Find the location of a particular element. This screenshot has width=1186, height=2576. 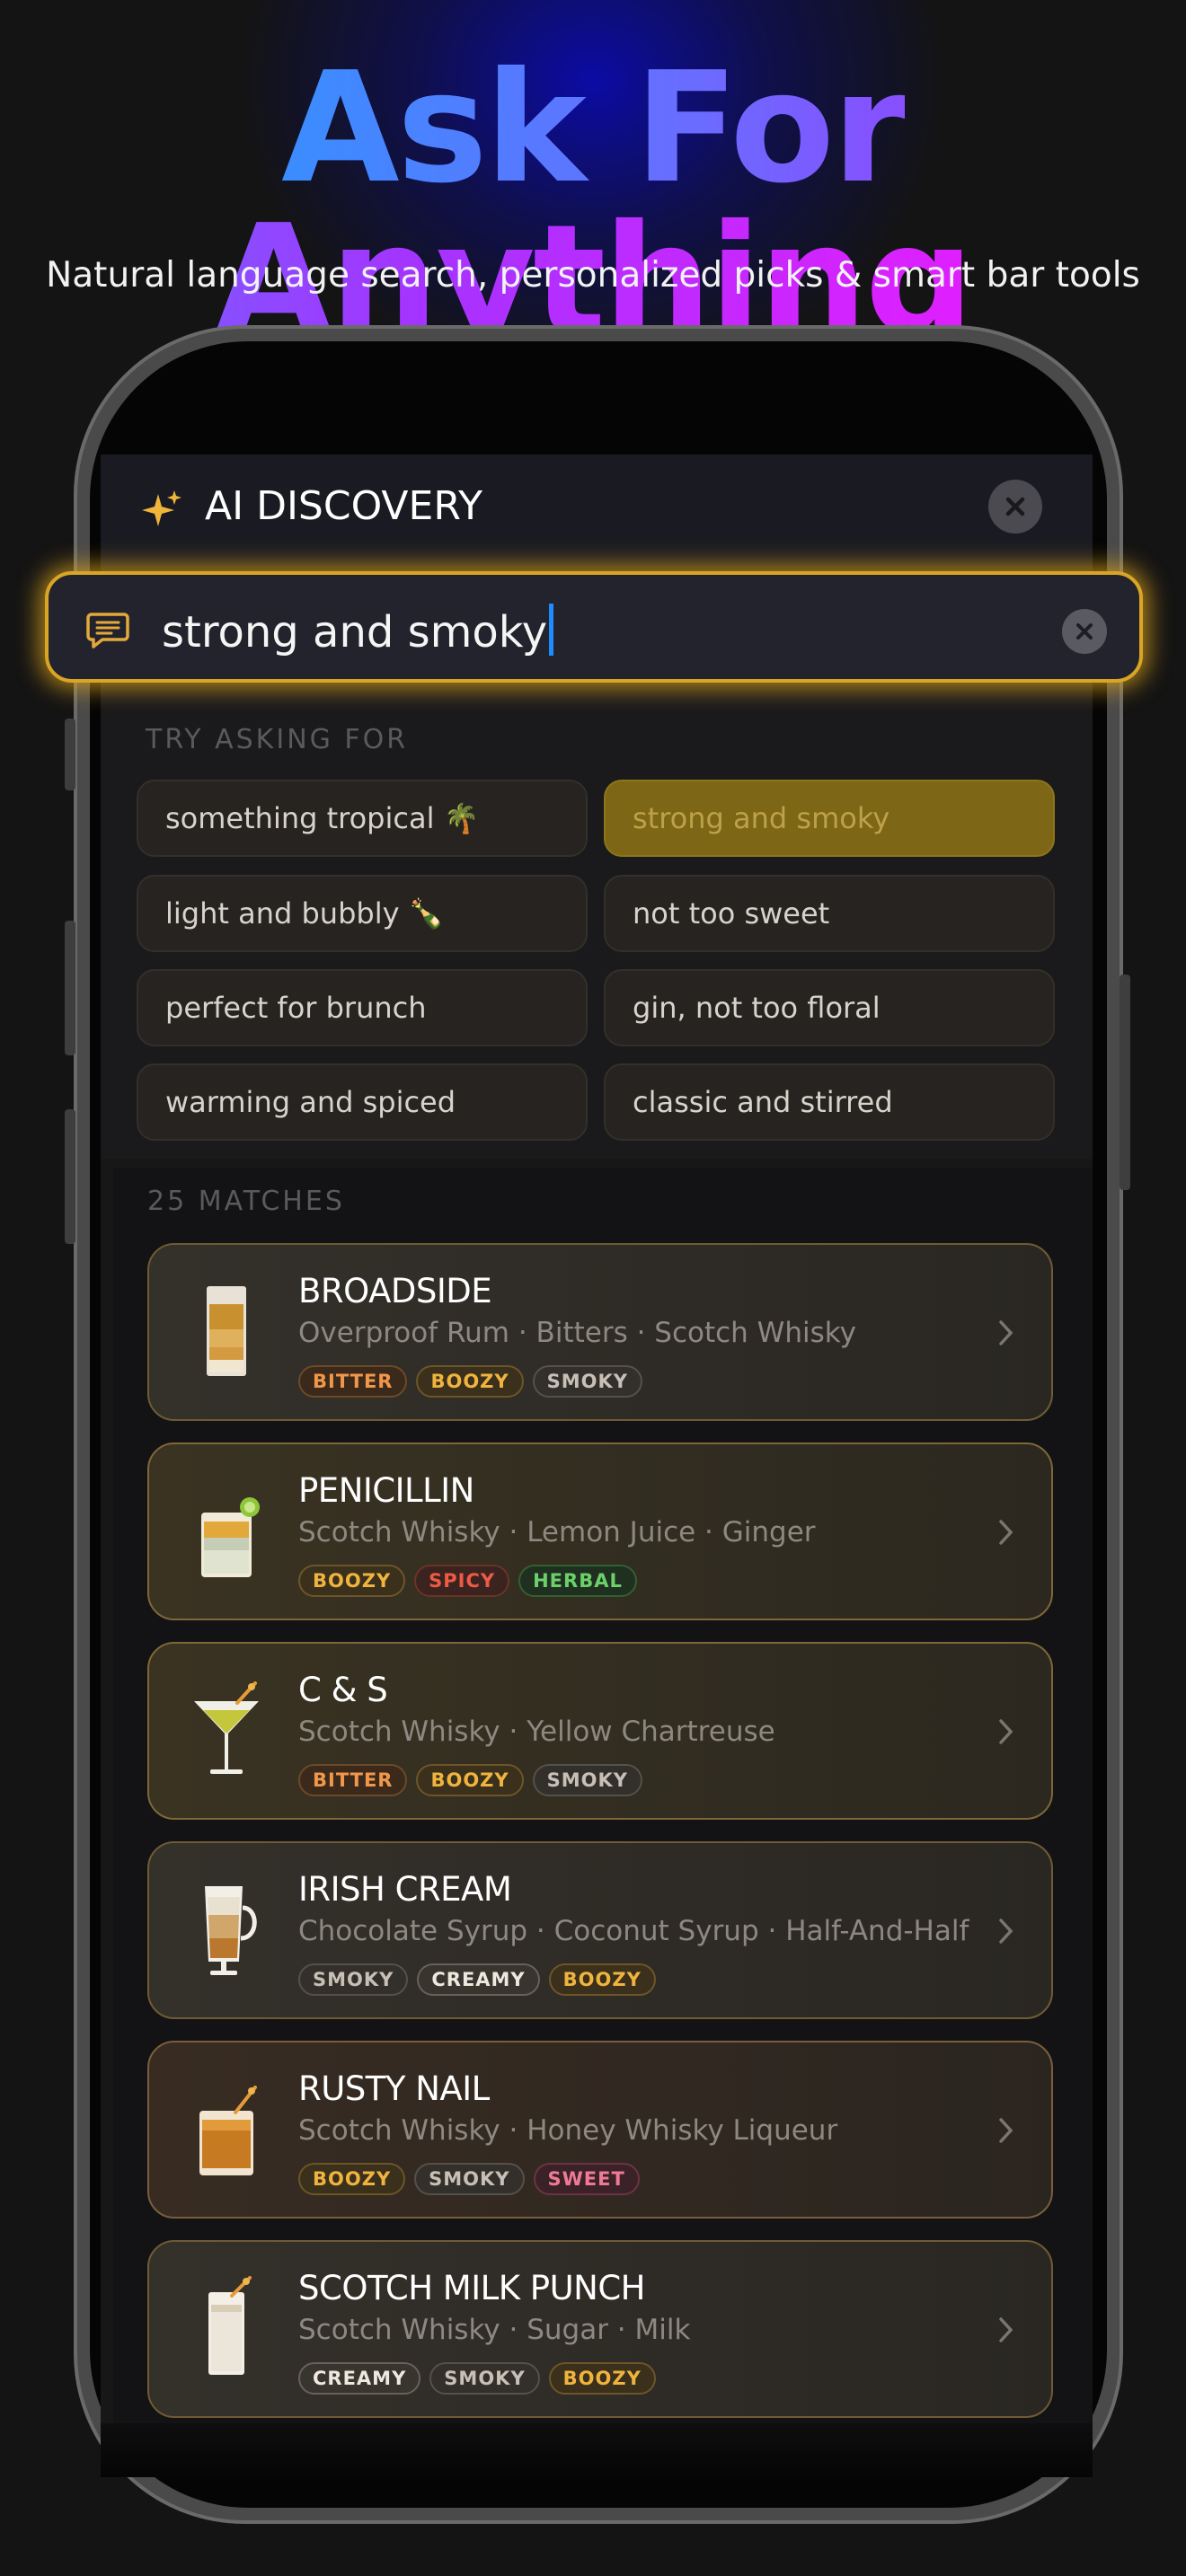

text-caret is located at coordinates (551, 630).